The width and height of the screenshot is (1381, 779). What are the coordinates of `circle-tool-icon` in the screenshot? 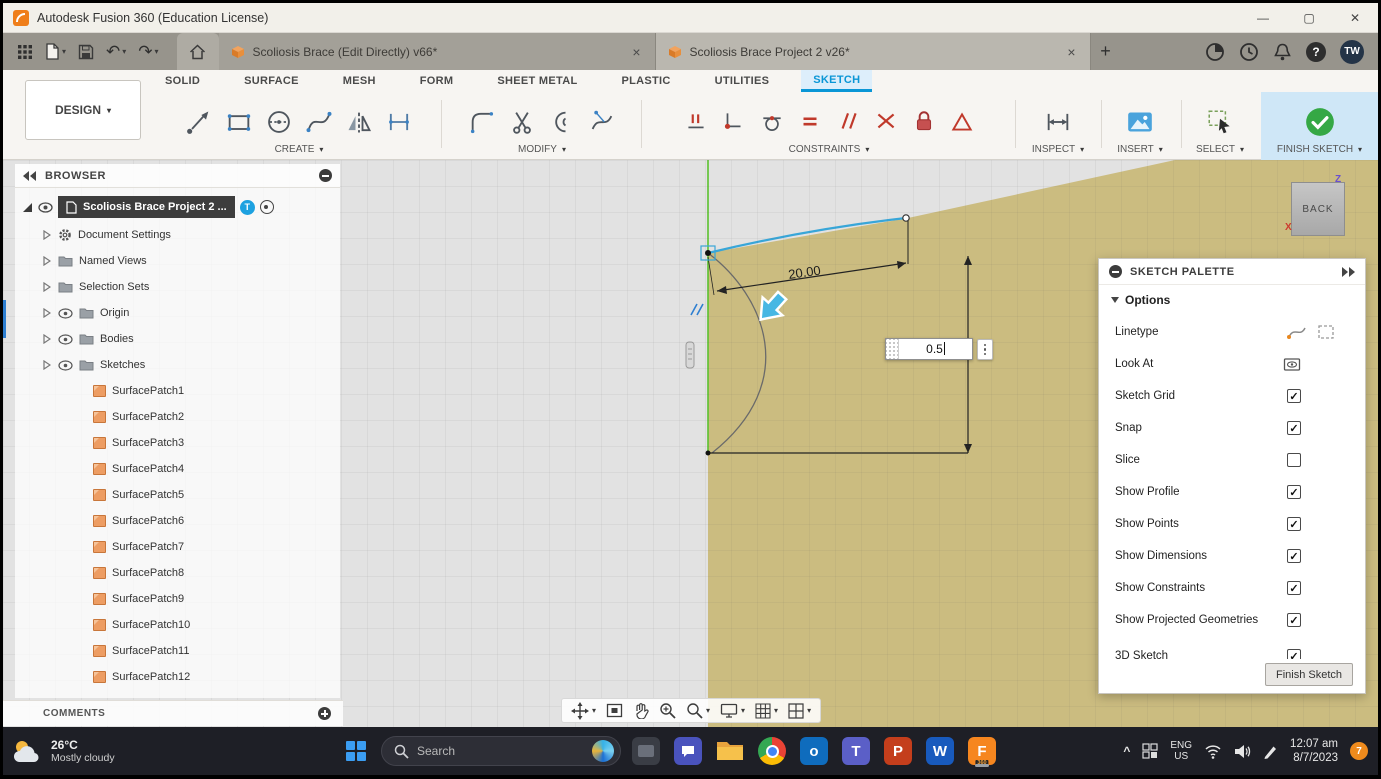 It's located at (279, 122).